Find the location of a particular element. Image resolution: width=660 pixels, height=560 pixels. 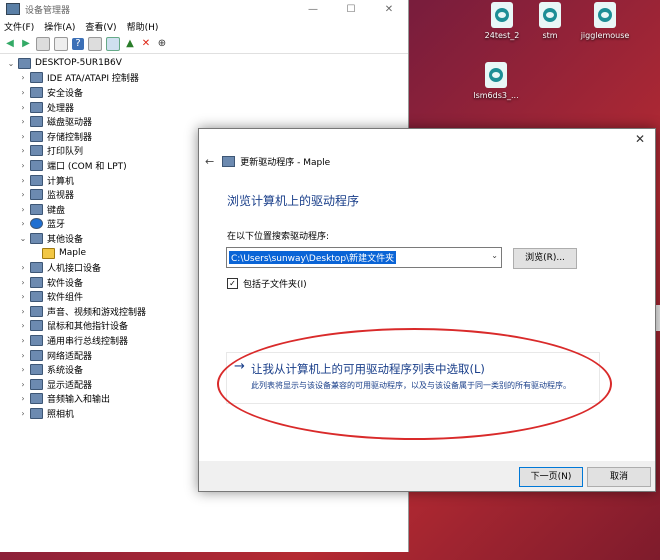

tree-item-label: 软件组件 is located at coordinates (65, 298).